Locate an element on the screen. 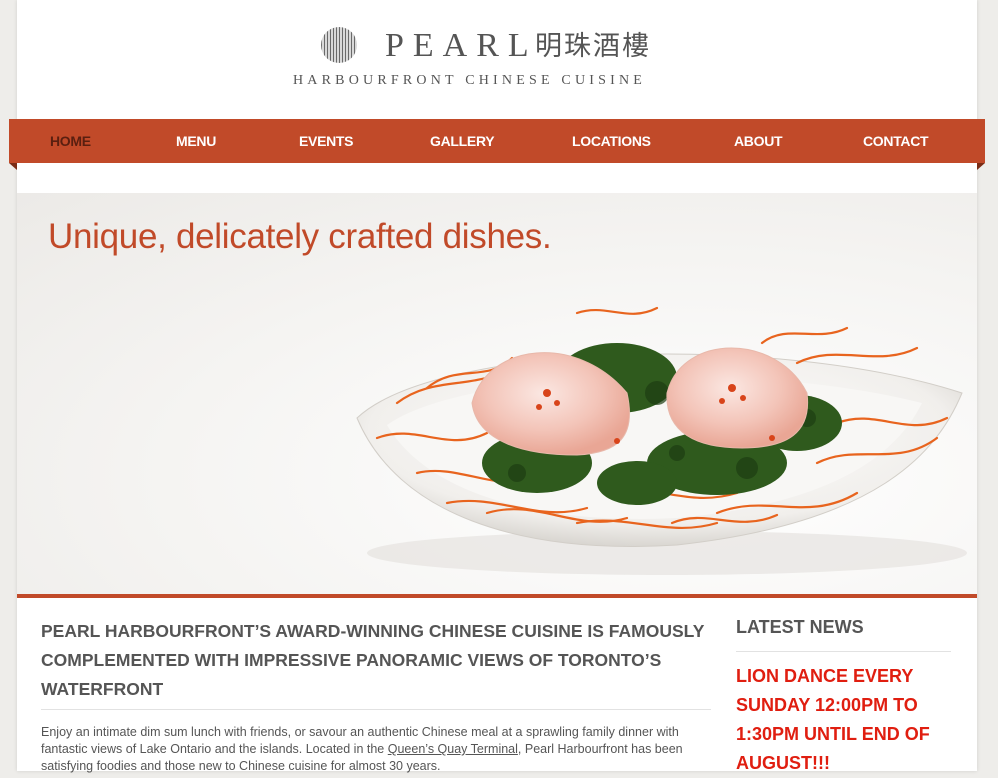 Image resolution: width=998 pixels, height=778 pixels. nav-item-about: ABOUT is located at coordinates (758, 141).